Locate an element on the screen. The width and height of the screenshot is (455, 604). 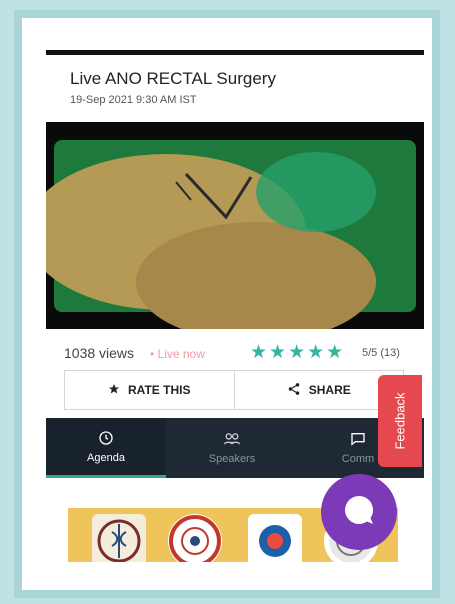
clock-icon is located at coordinates (106, 438).